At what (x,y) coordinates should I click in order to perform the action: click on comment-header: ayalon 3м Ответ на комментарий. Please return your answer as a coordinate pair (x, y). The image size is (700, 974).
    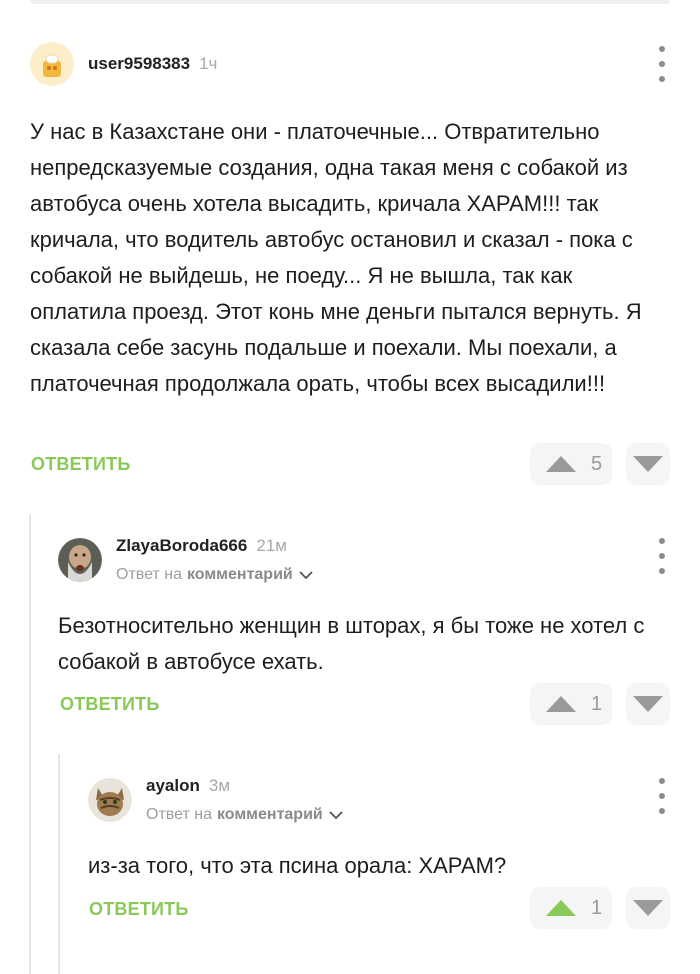
    Looking at the image, I should click on (215, 800).